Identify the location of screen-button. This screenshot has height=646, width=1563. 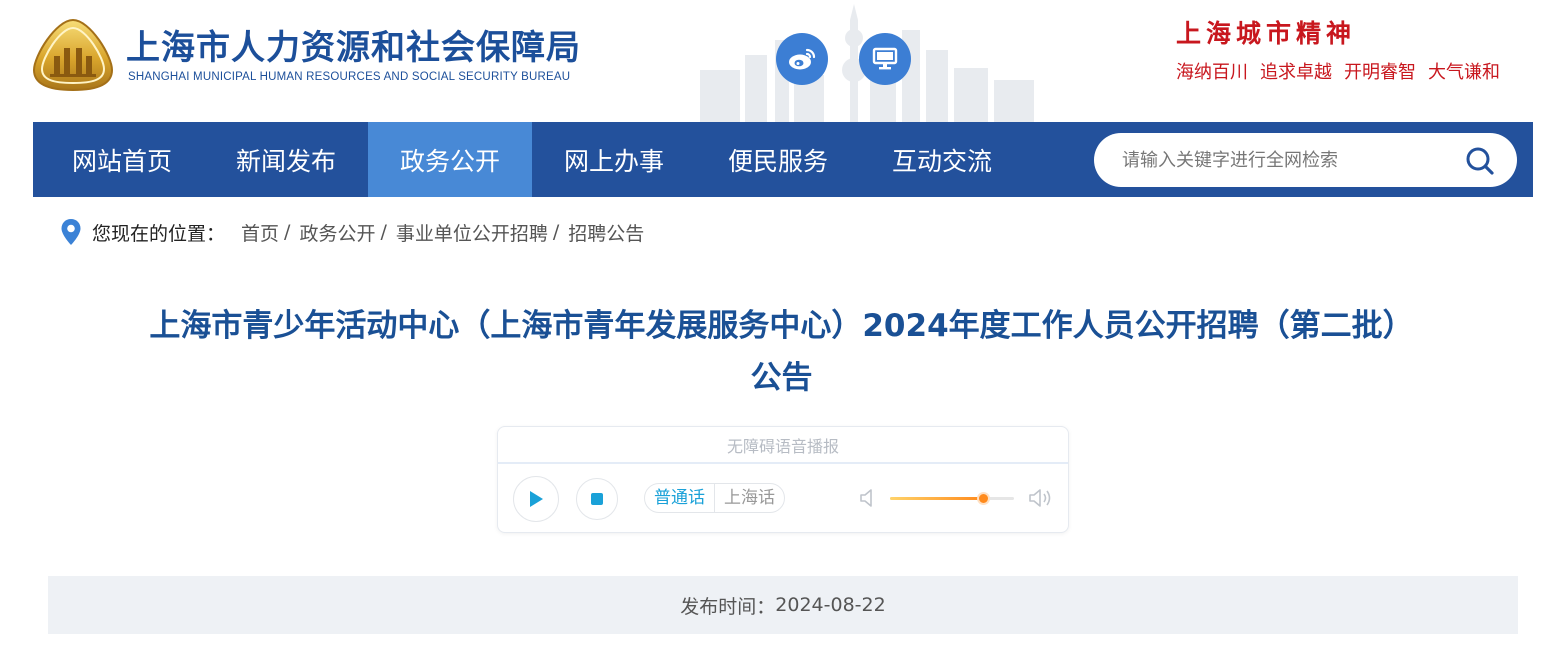
(885, 59).